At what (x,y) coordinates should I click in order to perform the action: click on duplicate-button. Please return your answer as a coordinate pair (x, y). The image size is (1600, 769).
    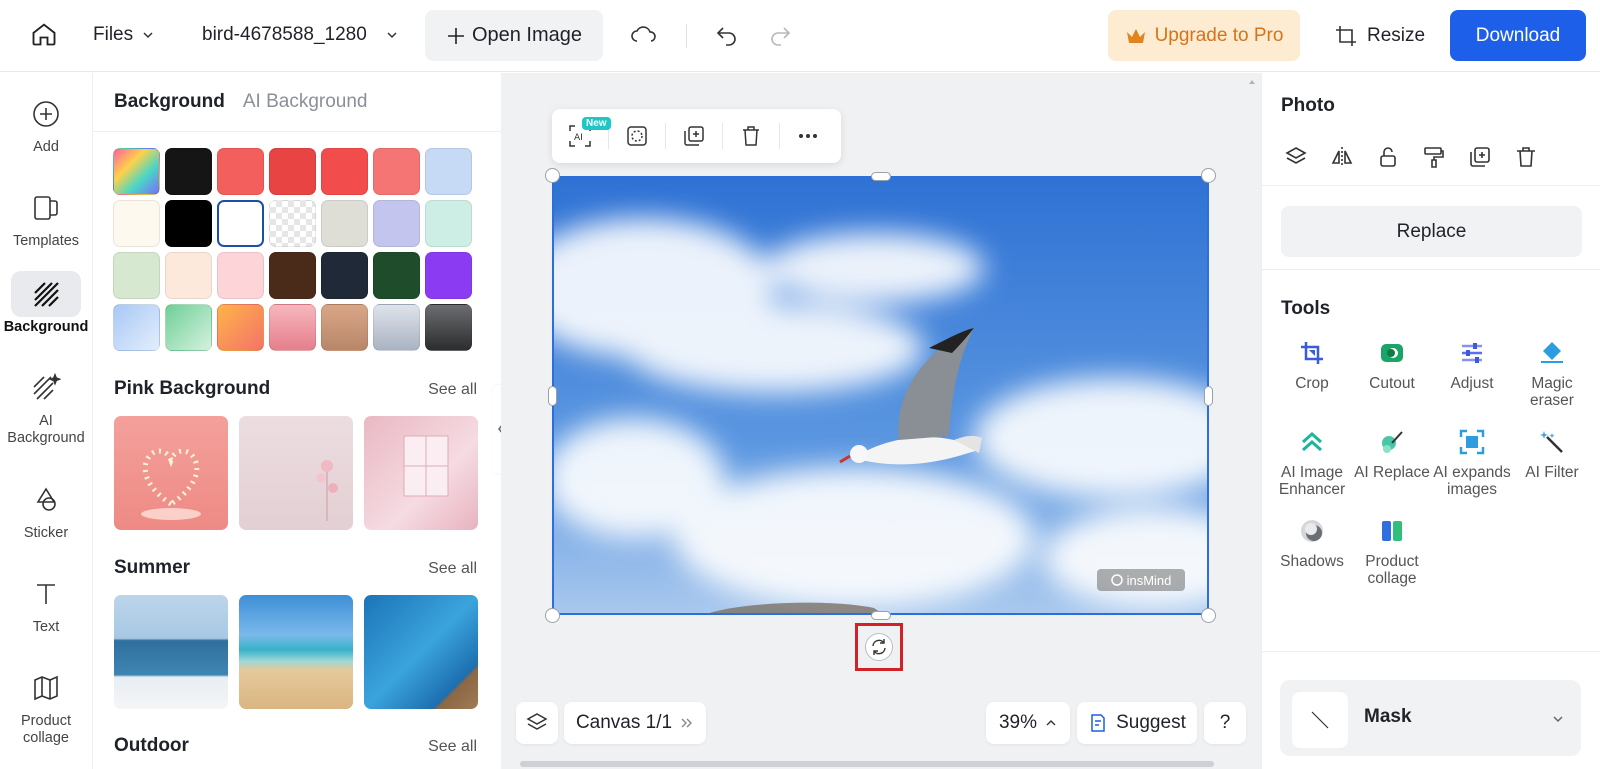
    Looking at the image, I should click on (694, 136).